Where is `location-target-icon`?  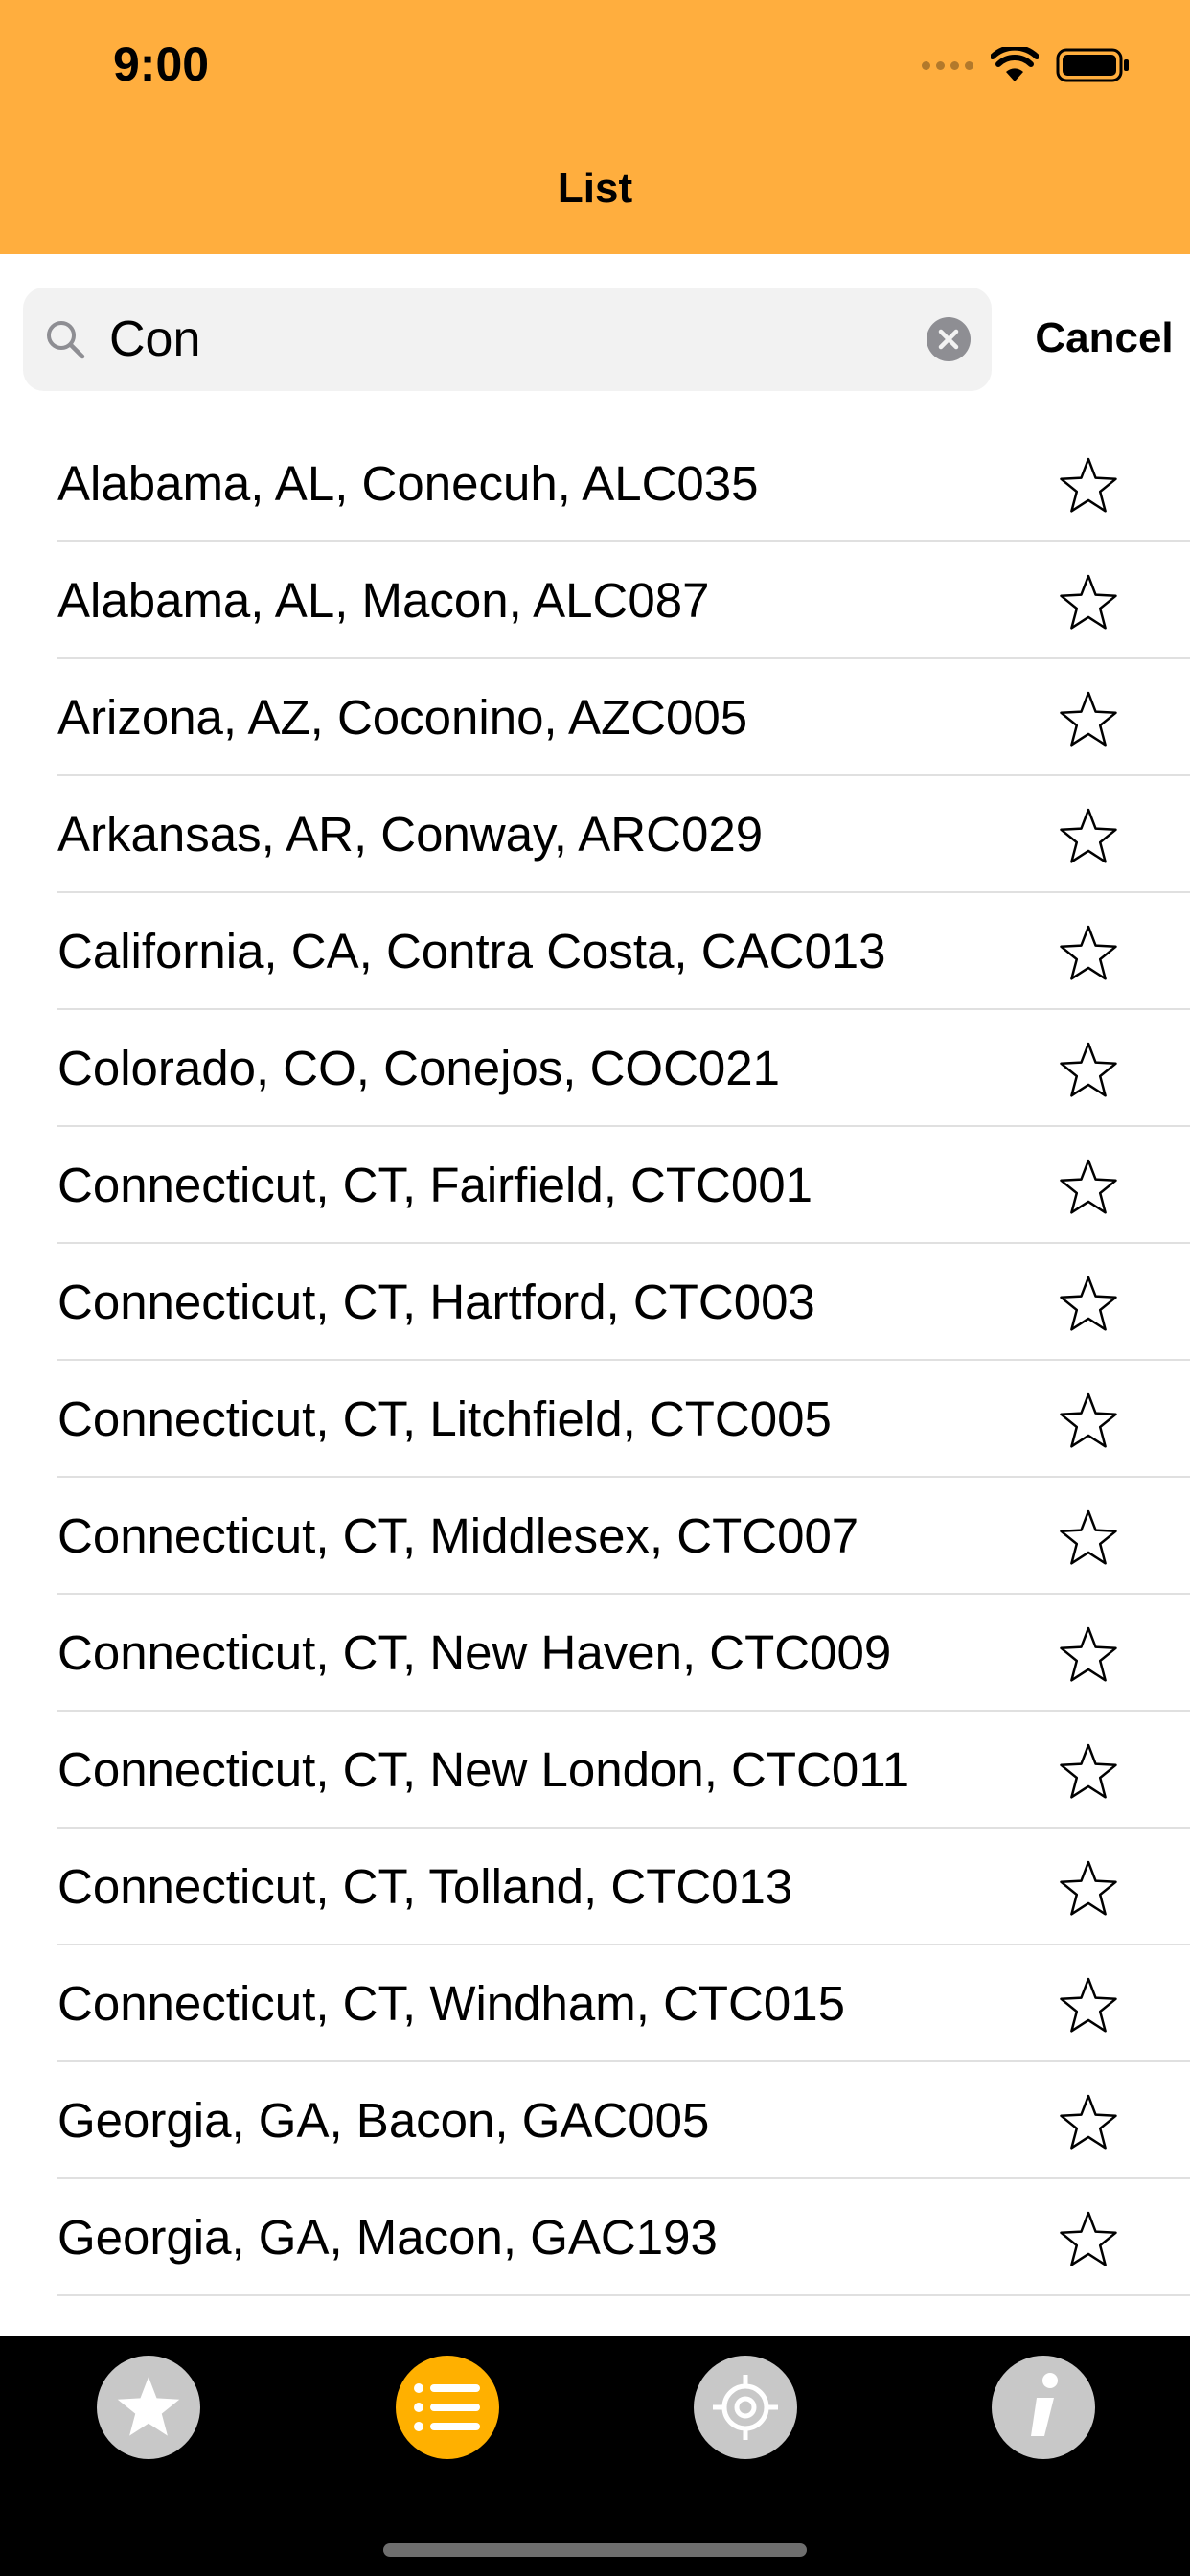 location-target-icon is located at coordinates (746, 2407).